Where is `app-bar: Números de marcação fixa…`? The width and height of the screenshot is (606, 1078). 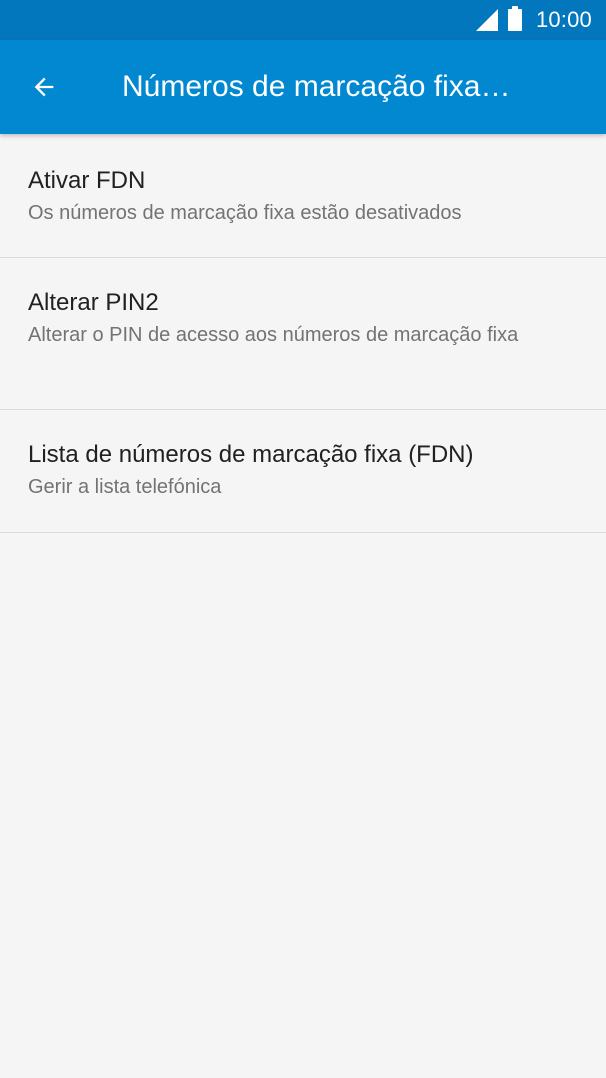 app-bar: Números de marcação fixa… is located at coordinates (303, 87).